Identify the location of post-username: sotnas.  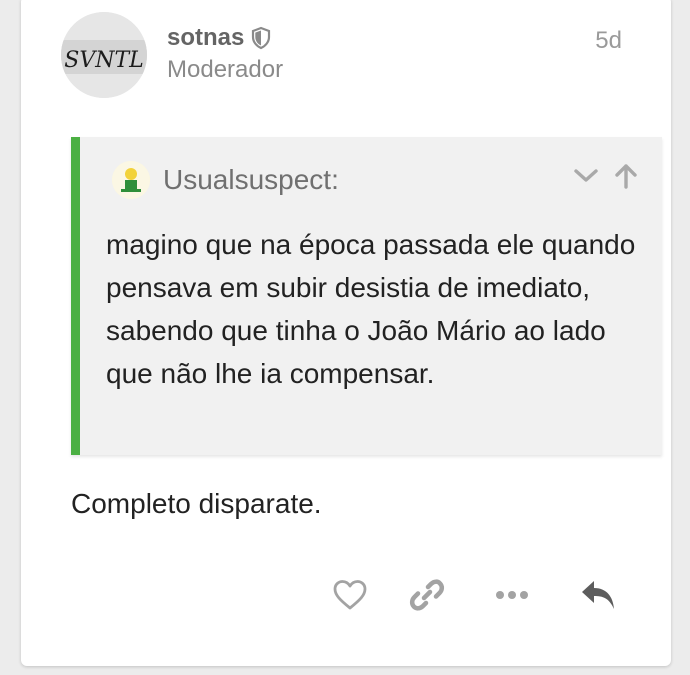
(219, 38).